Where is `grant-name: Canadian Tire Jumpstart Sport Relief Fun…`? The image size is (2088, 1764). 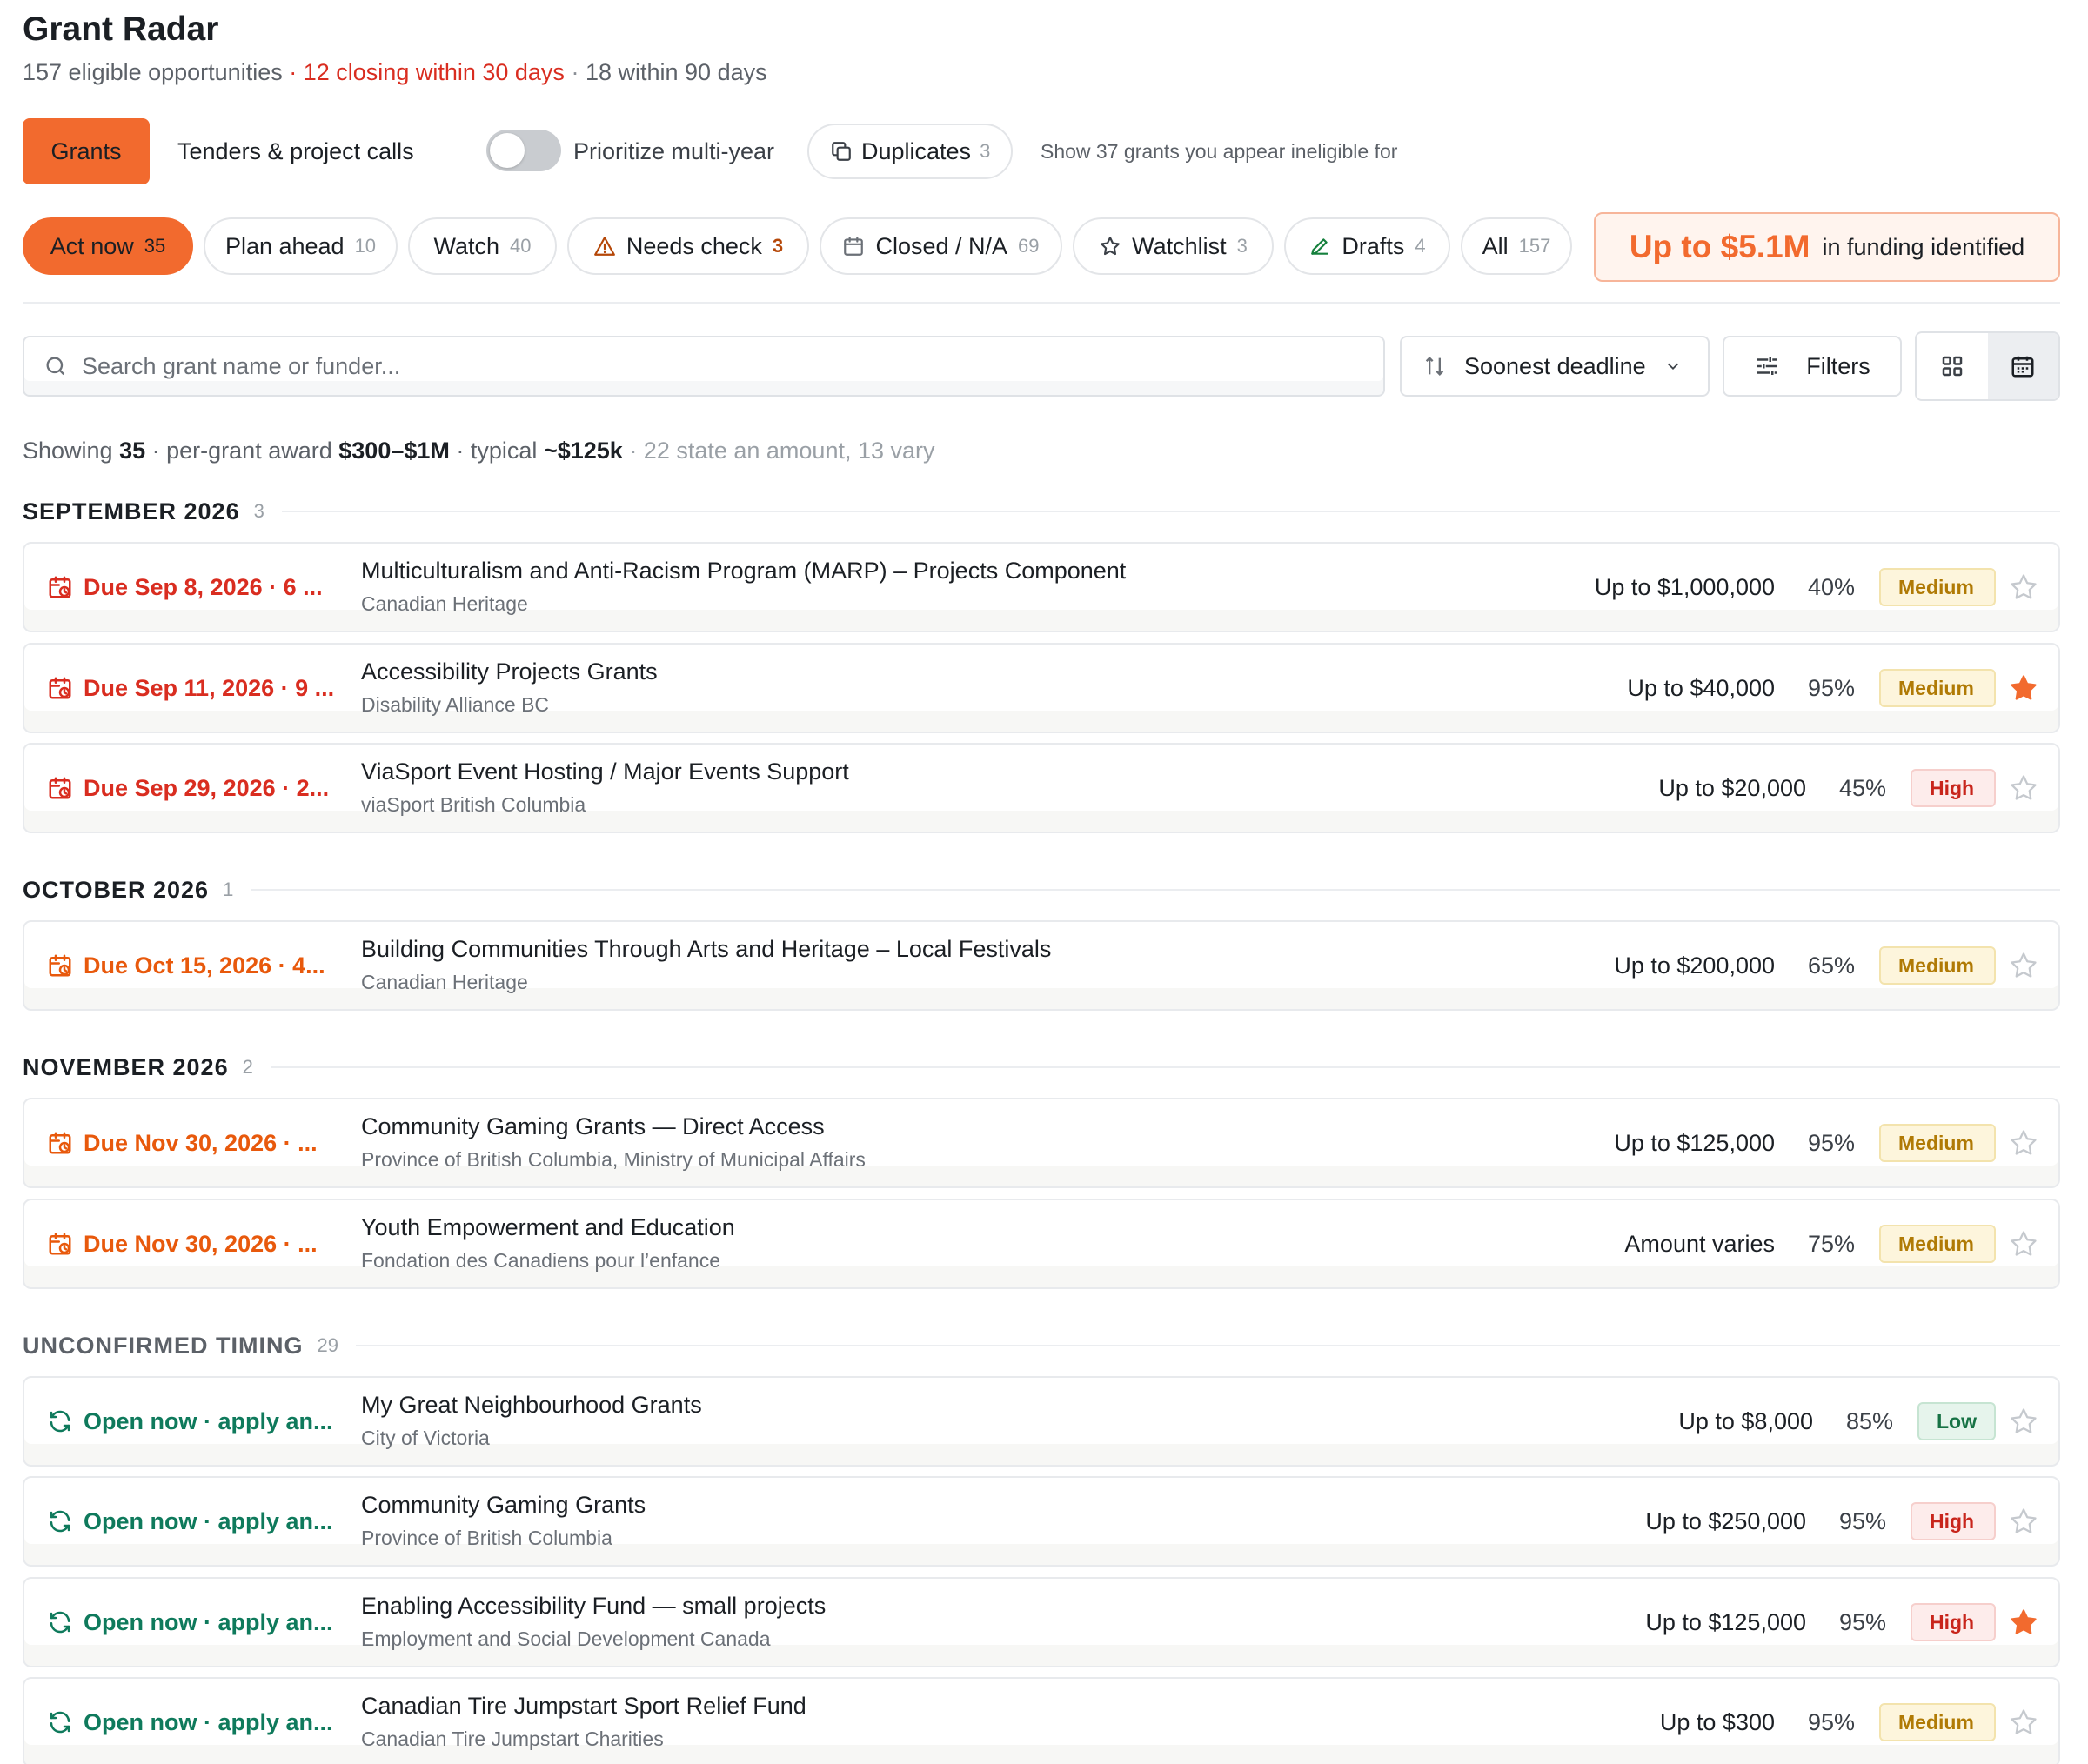 grant-name: Canadian Tire Jumpstart Sport Relief Fun… is located at coordinates (583, 1706).